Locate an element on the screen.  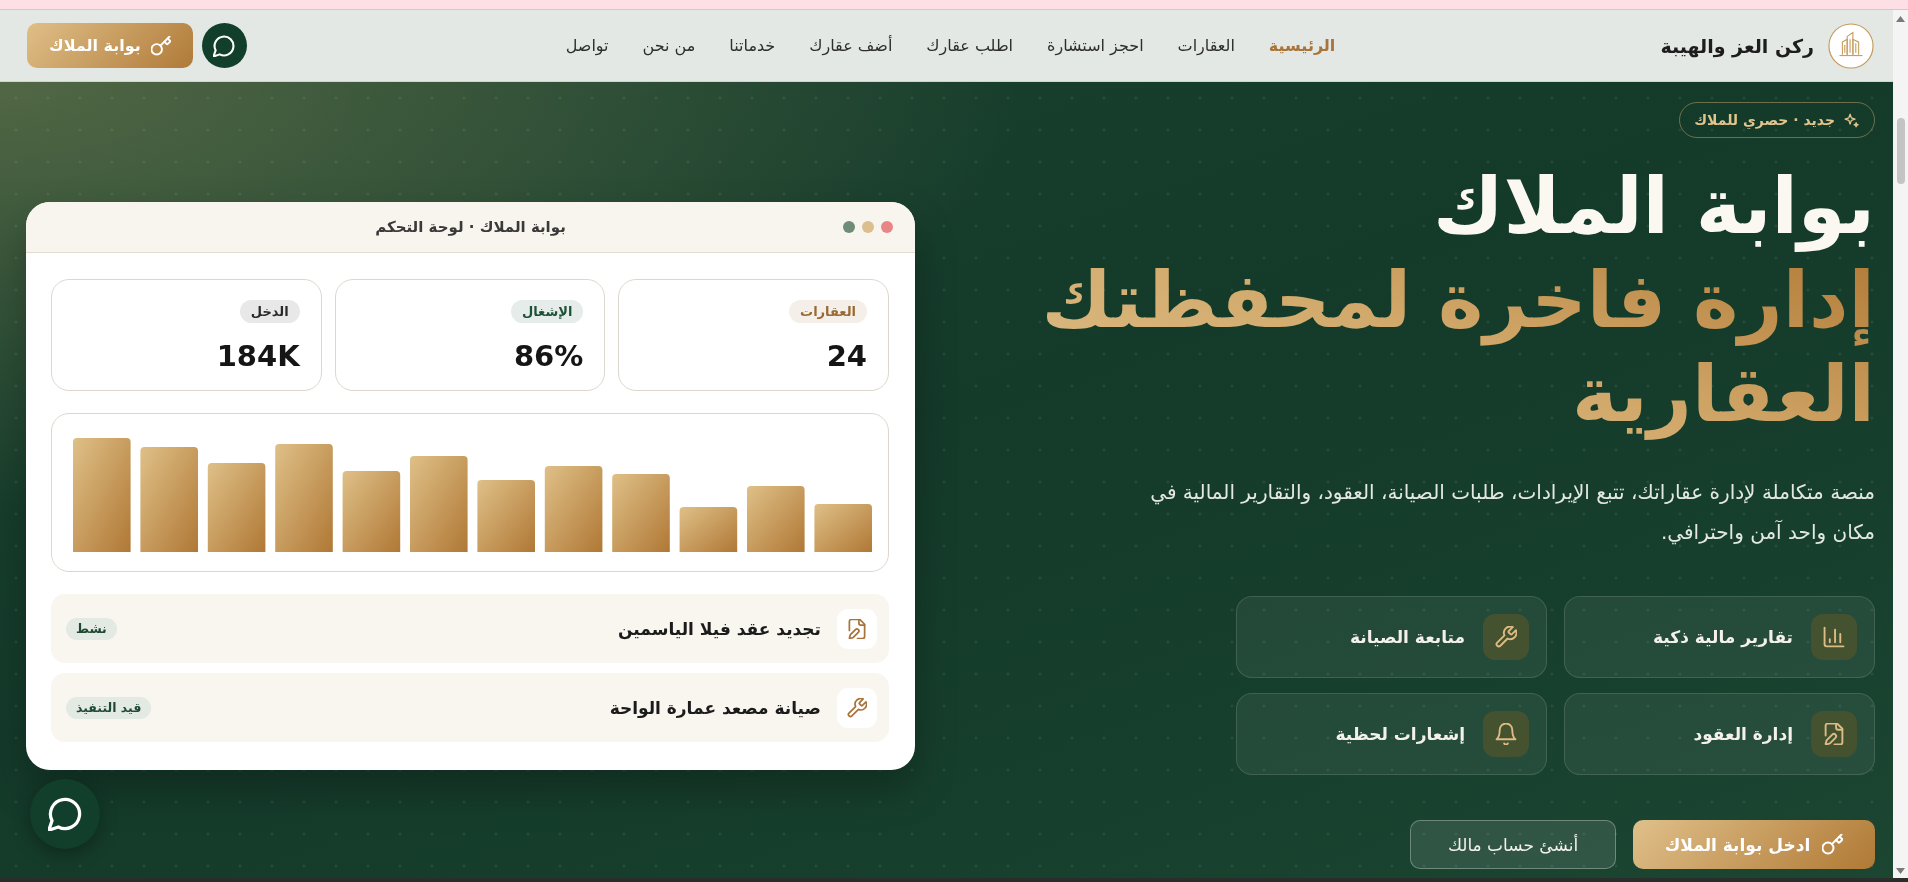
brand-name: ركن العز والهيبة is located at coordinates (1737, 45).